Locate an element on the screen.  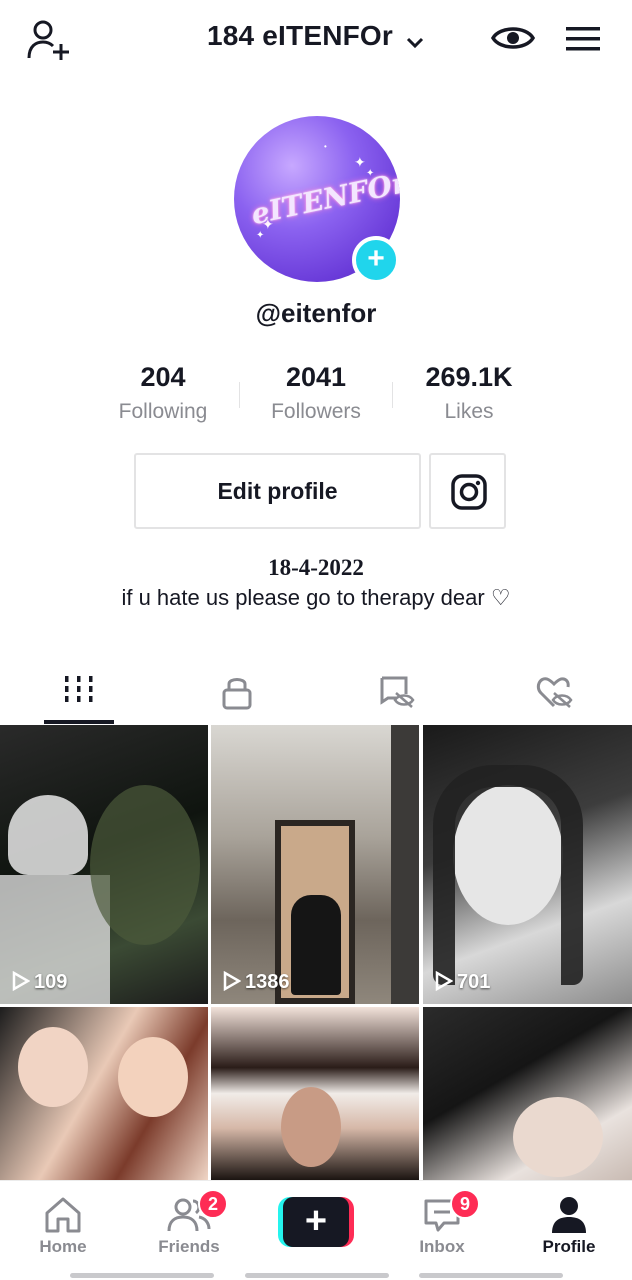
menu-icon is located at coordinates (583, 39).